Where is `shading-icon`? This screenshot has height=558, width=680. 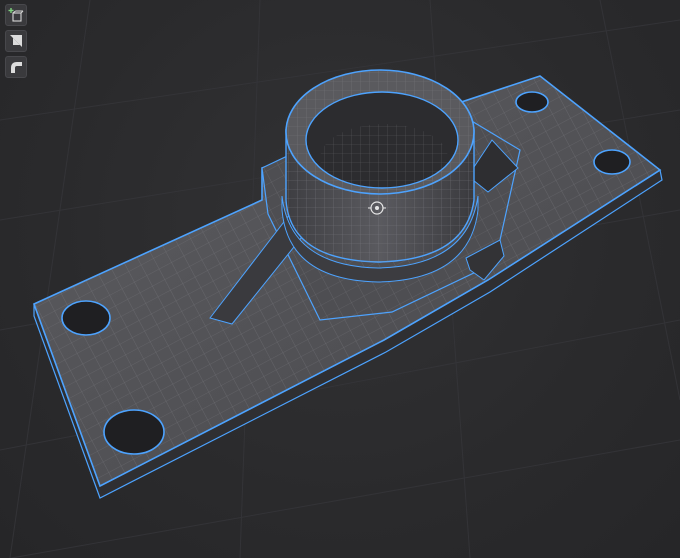 shading-icon is located at coordinates (16, 41).